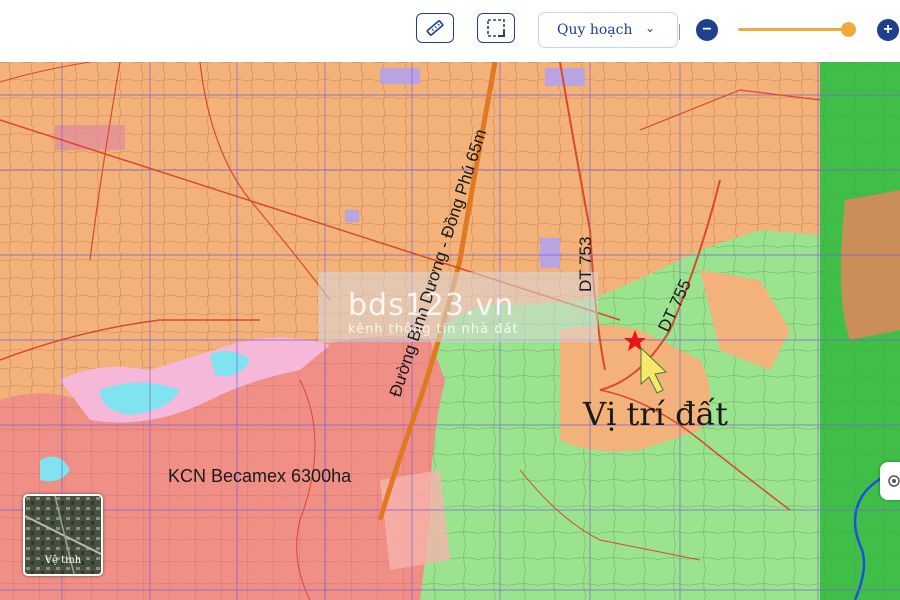 This screenshot has height=600, width=900. Describe the element at coordinates (431, 305) in the screenshot. I see `watermark-brand: bds123.vn` at that location.